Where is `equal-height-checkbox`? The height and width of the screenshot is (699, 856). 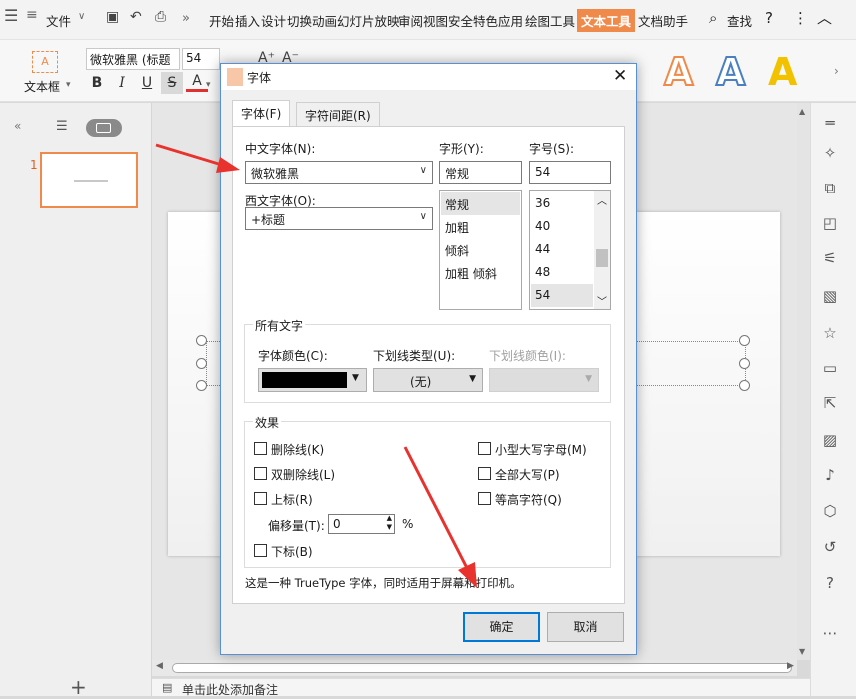 equal-height-checkbox is located at coordinates (484, 498).